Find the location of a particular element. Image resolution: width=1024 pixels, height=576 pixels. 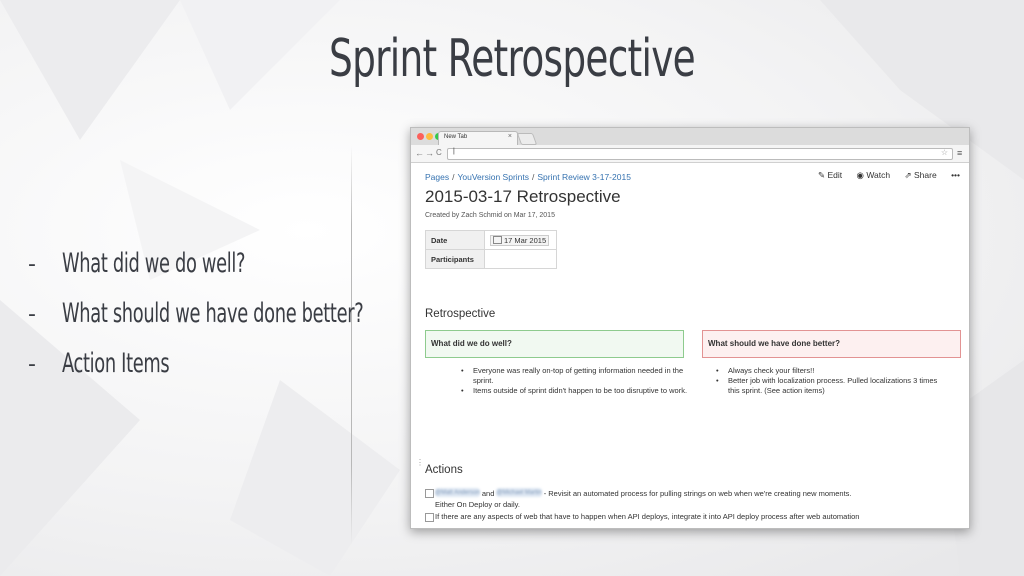

retrospective-heading: Retrospective is located at coordinates (460, 314).